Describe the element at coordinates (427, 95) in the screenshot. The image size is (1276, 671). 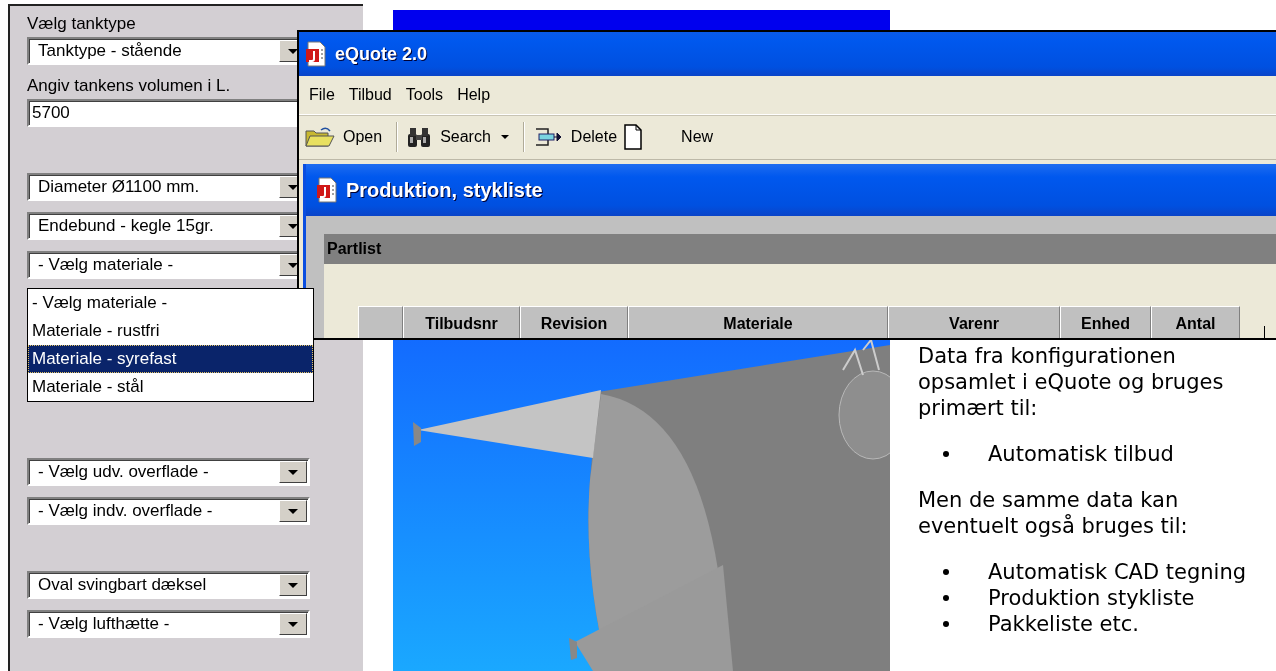
I see `menu-item: Tools` at that location.